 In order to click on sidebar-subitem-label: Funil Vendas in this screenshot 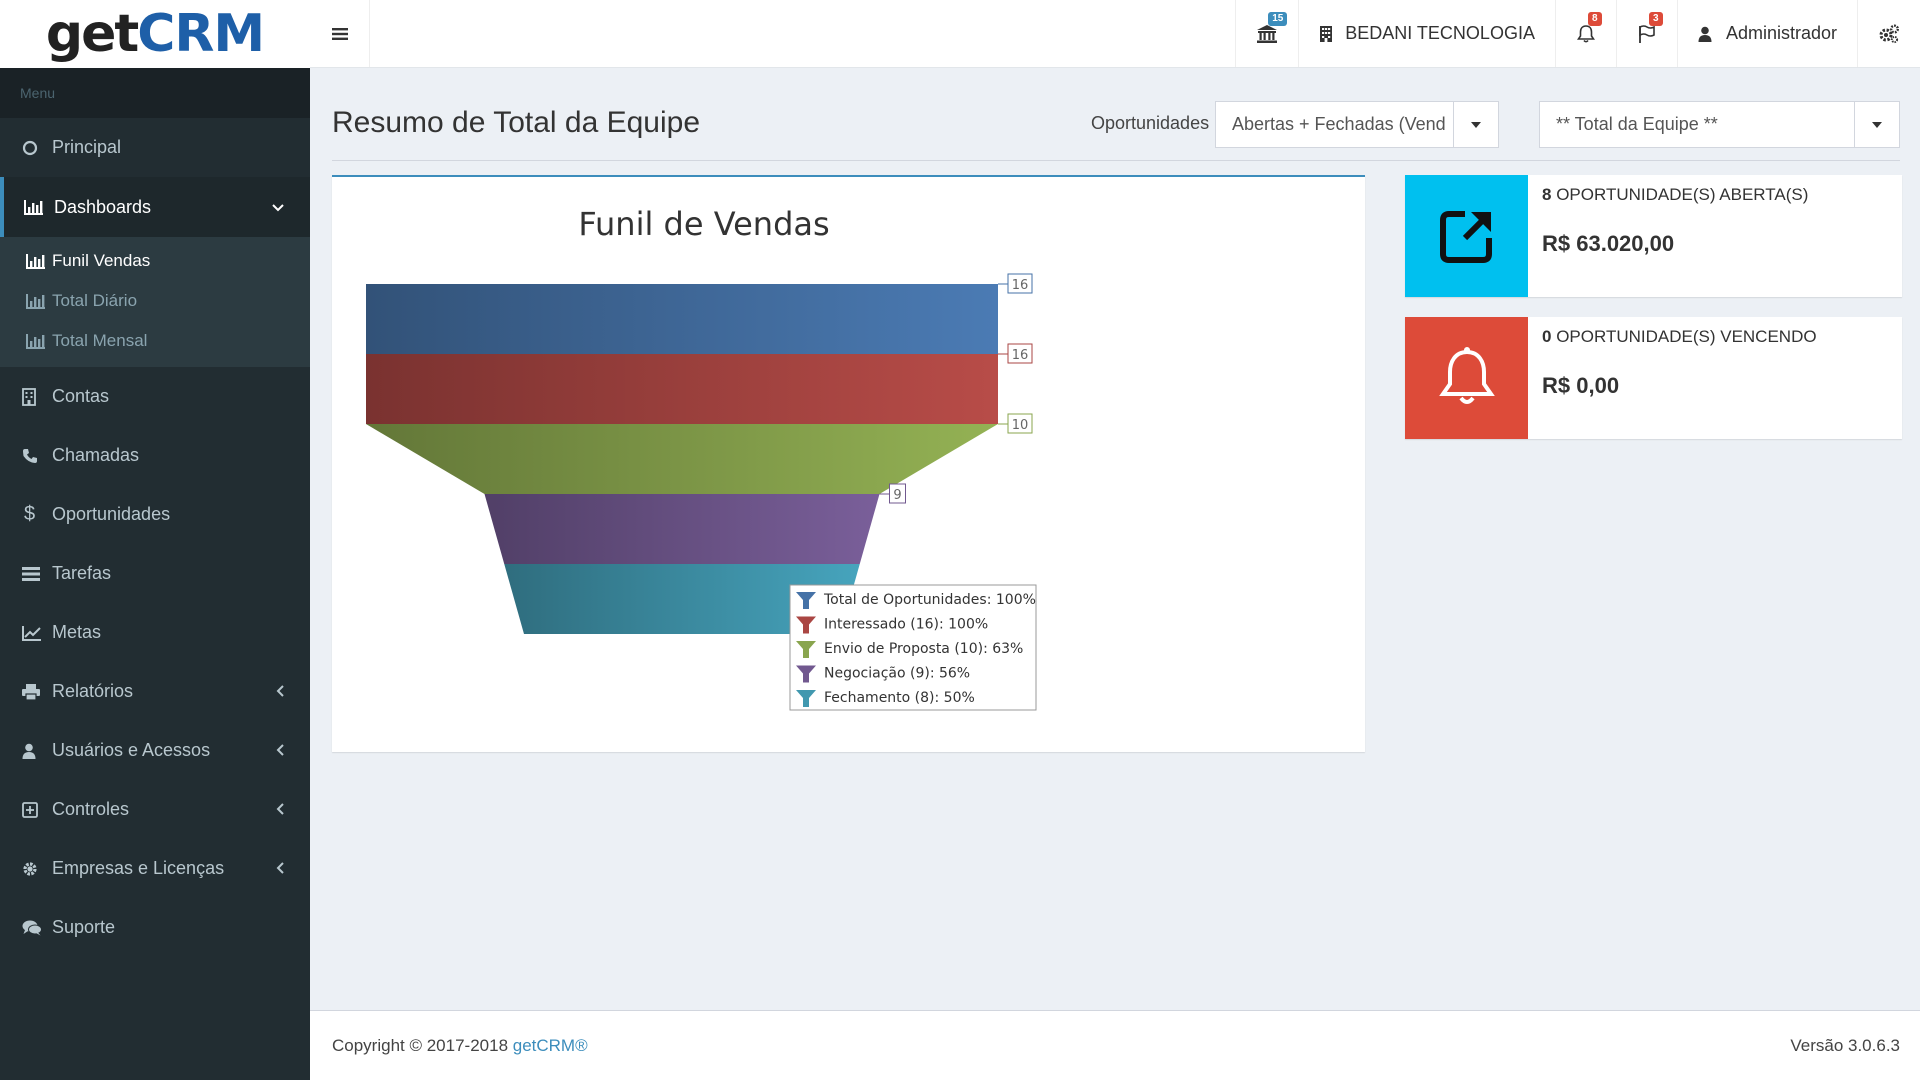, I will do `click(101, 260)`.